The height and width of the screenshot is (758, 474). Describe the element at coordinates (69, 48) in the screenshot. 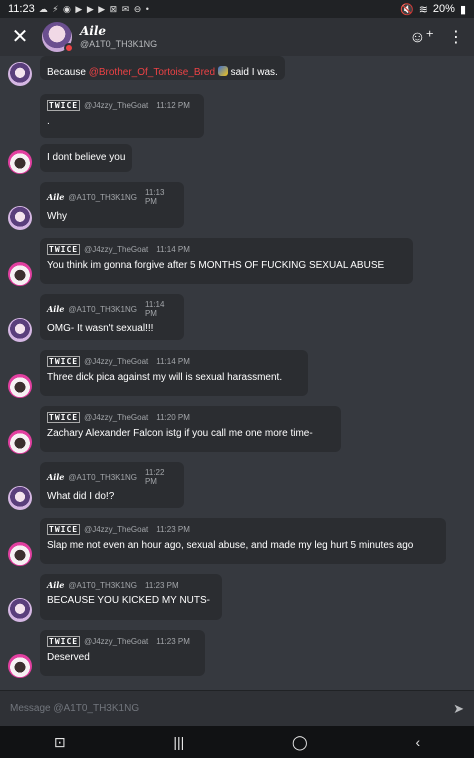

I see `dnd-status-icon` at that location.